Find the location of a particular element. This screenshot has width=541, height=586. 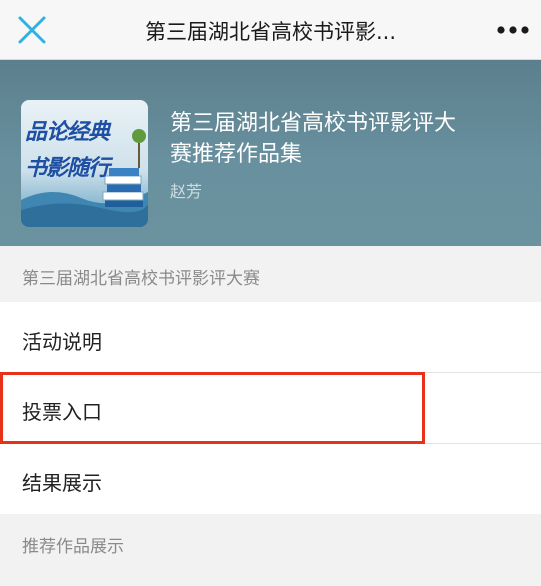

cover-text-line1: 品论经典 is located at coordinates (67, 132).